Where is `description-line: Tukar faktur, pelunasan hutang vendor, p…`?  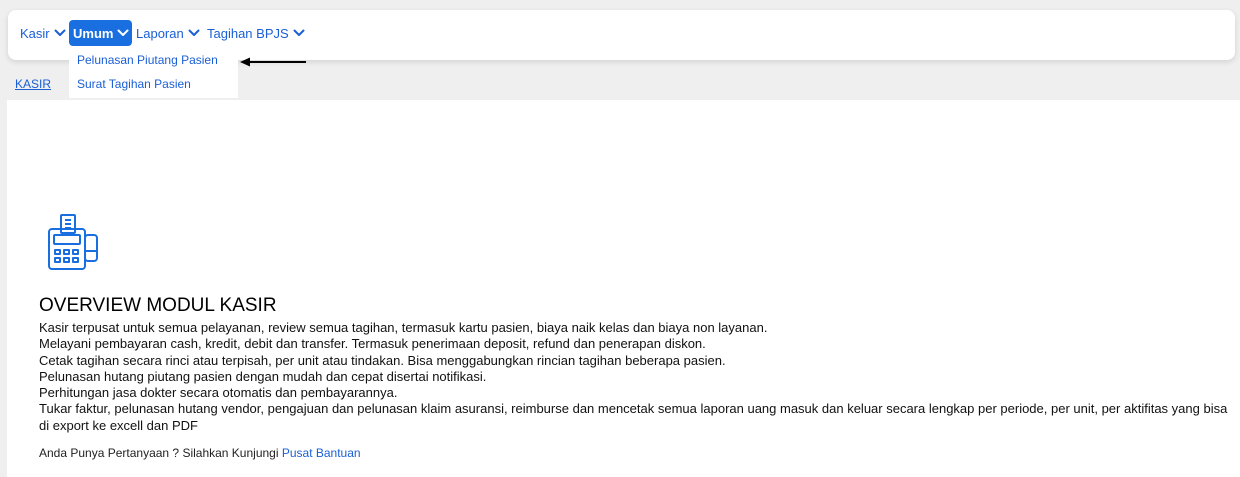
description-line: Tukar faktur, pelunasan hutang vendor, p… is located at coordinates (633, 417).